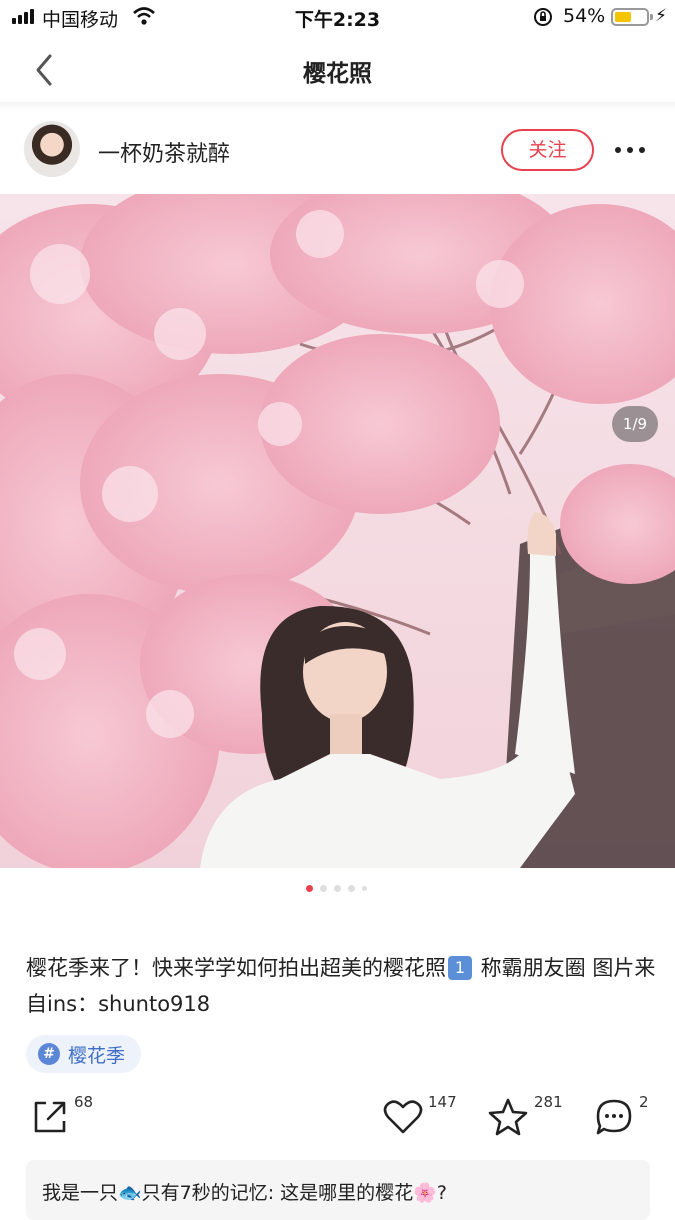 The image size is (675, 1220). I want to click on comment-button: 2, so click(626, 1116).